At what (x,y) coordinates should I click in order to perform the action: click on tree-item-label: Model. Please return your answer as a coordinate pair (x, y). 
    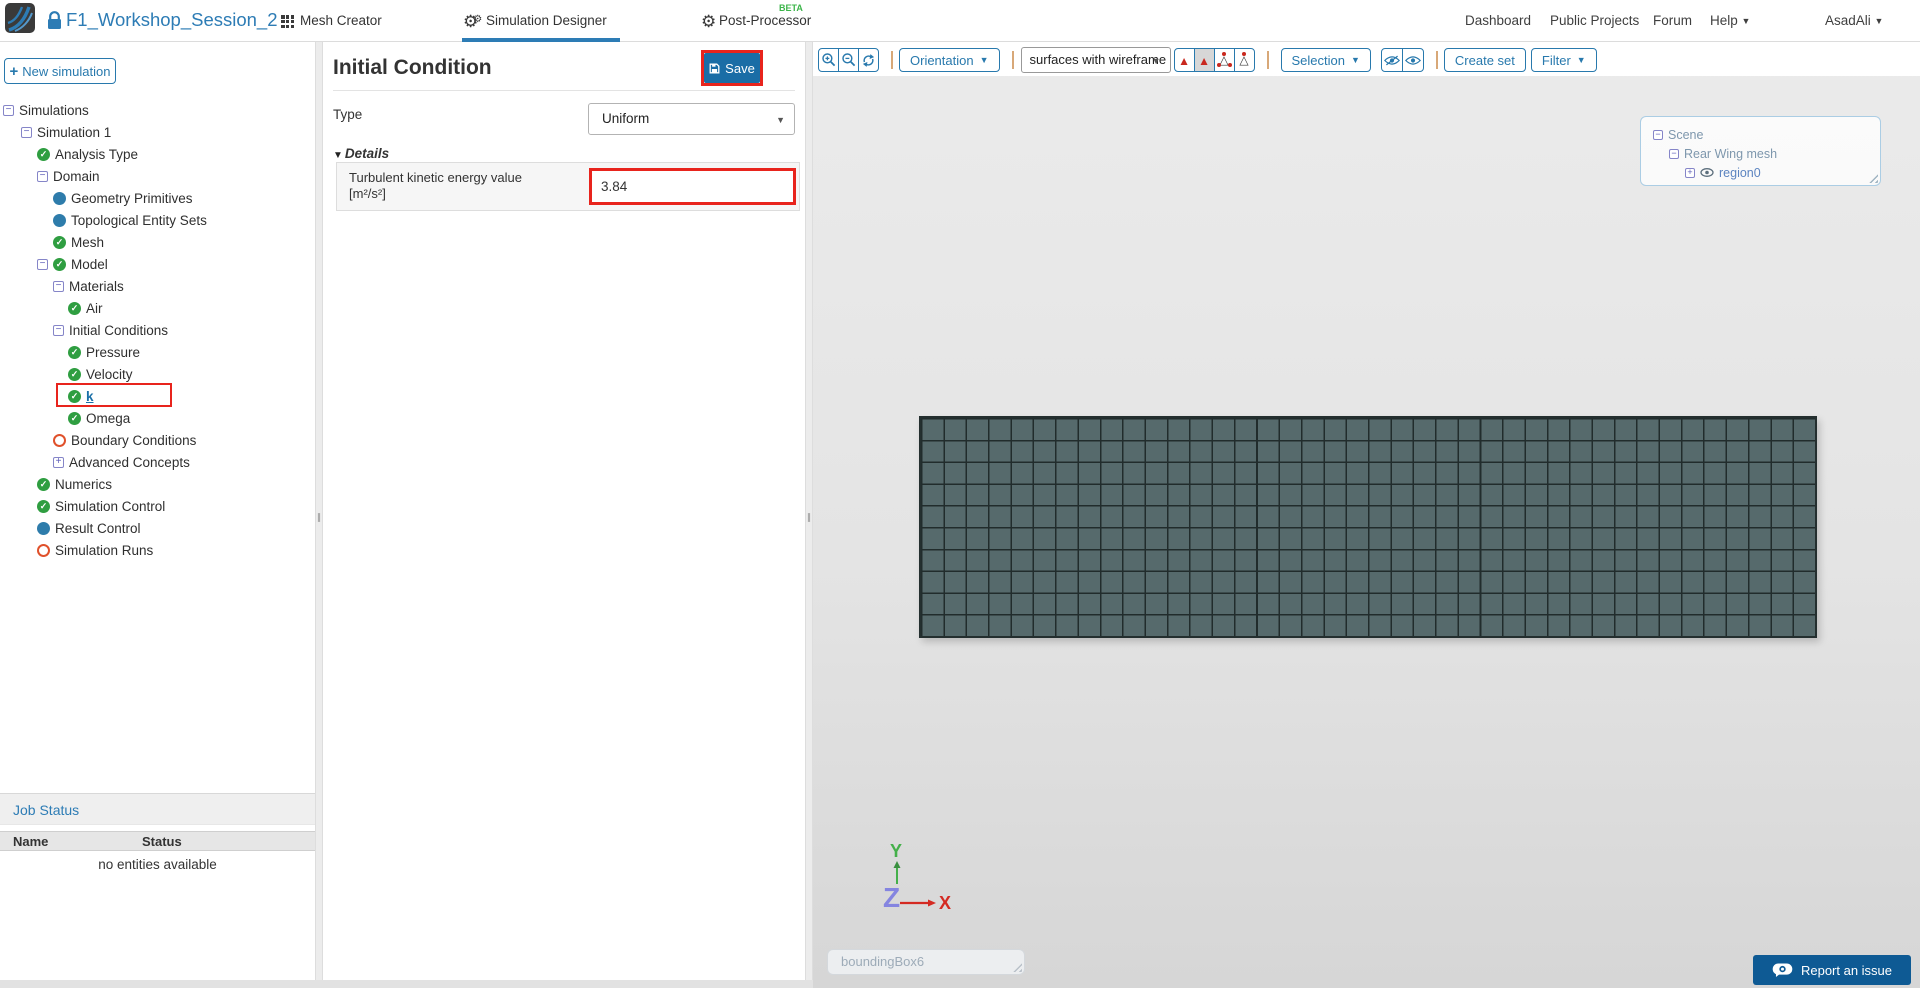
    Looking at the image, I should click on (89, 264).